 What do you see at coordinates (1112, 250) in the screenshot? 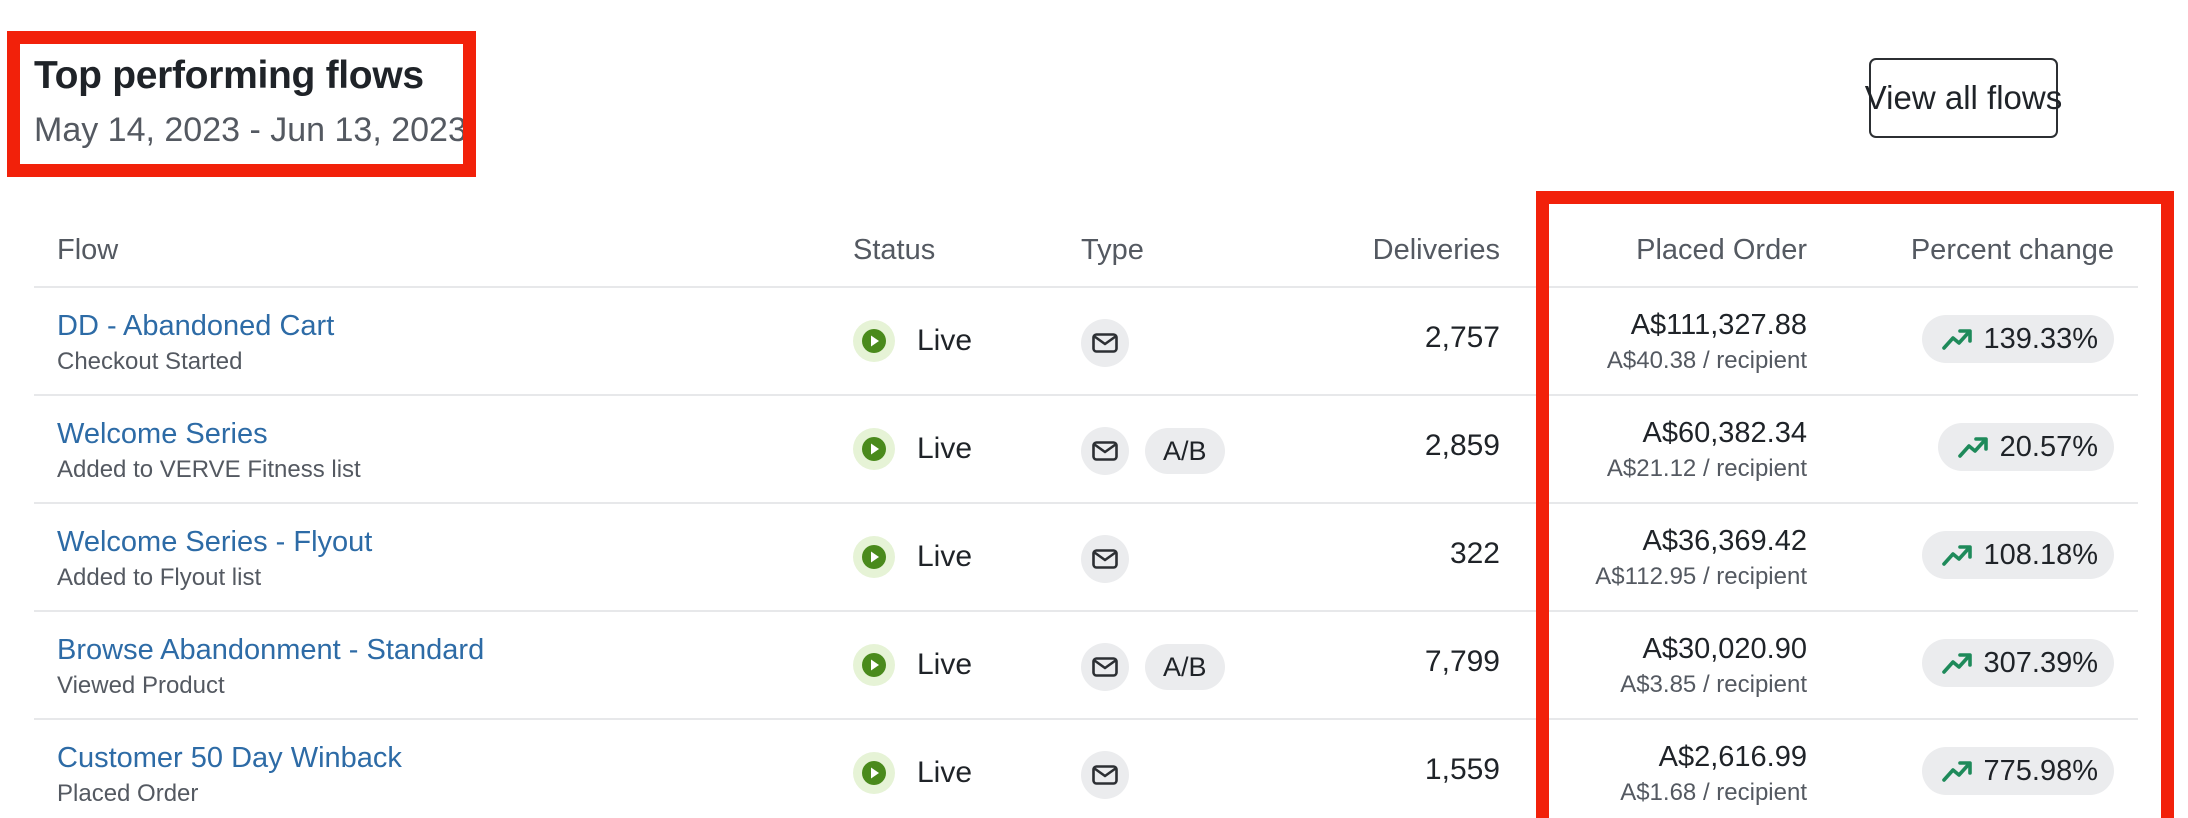
I see `column-header-type: Type` at bounding box center [1112, 250].